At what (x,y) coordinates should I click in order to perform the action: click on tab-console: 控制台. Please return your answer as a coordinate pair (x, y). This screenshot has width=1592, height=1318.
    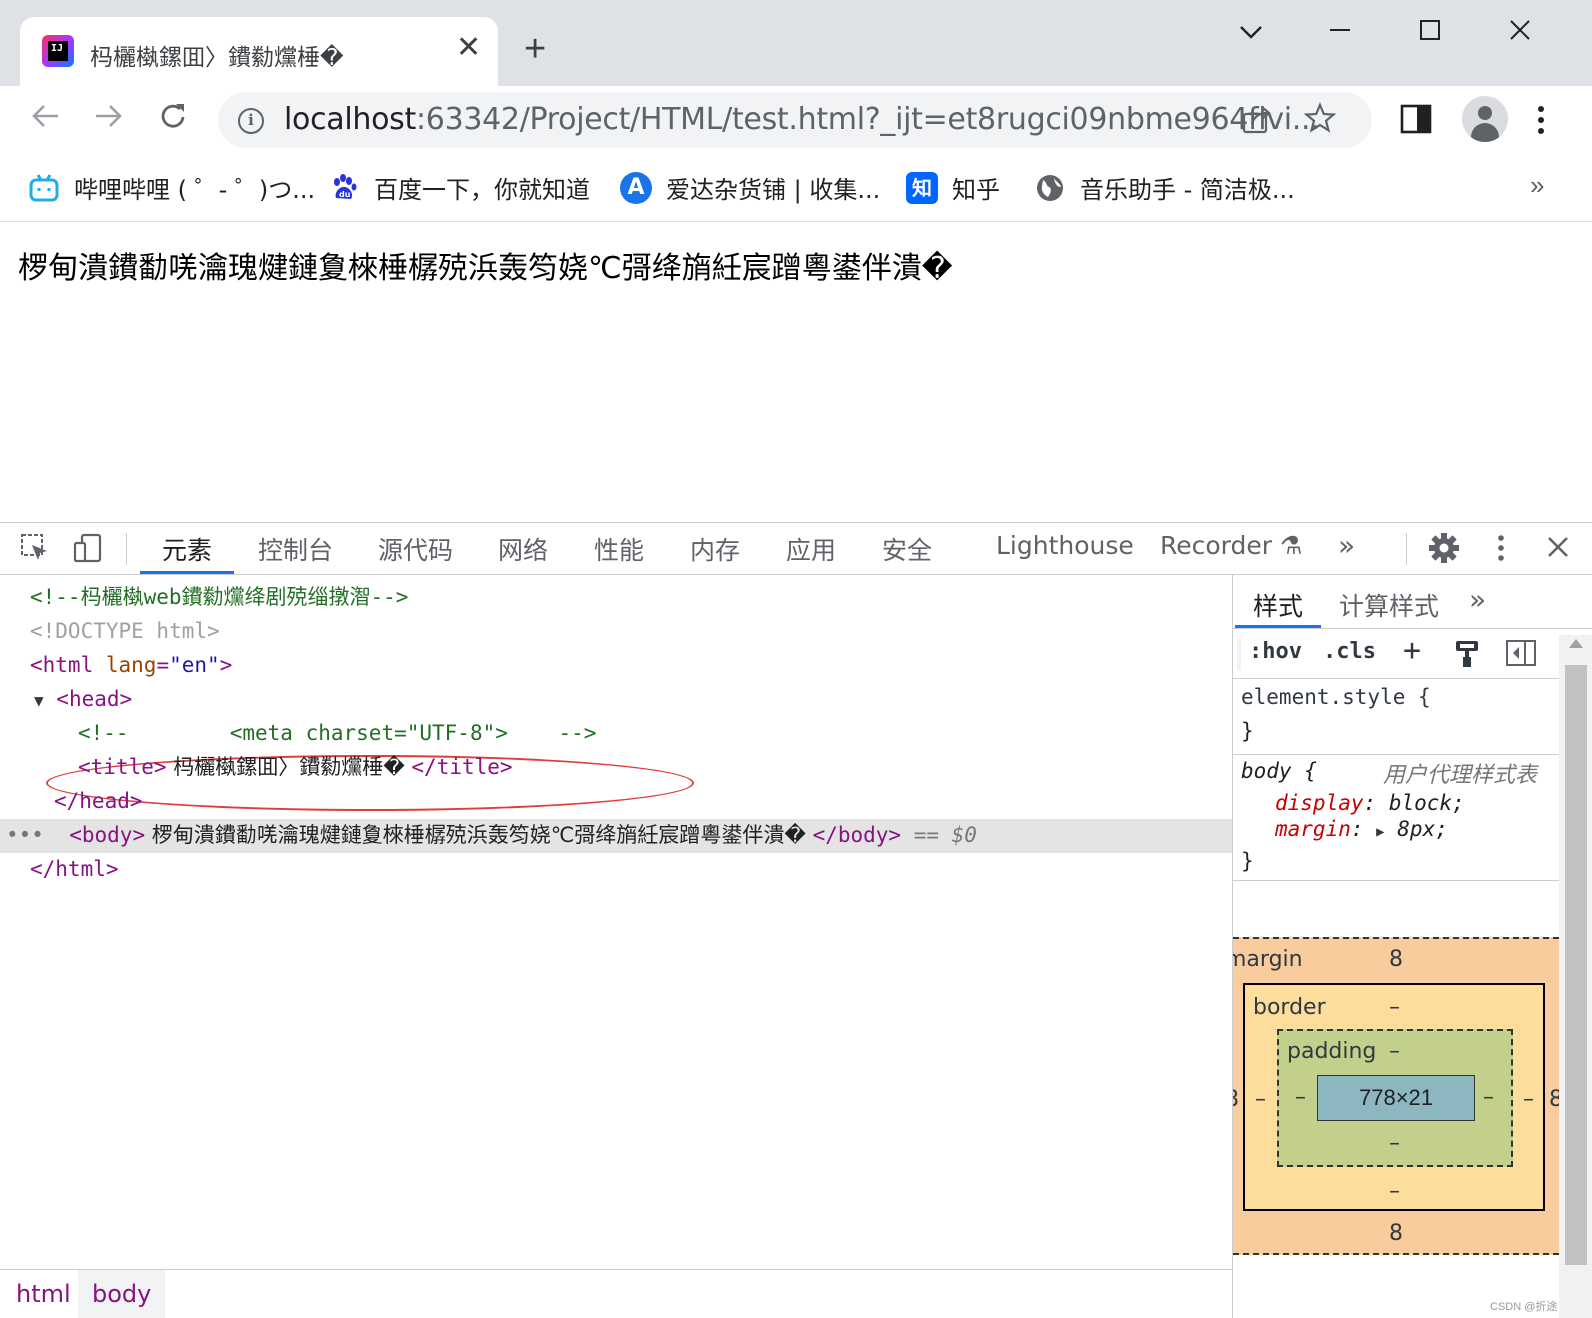
    Looking at the image, I should click on (295, 549).